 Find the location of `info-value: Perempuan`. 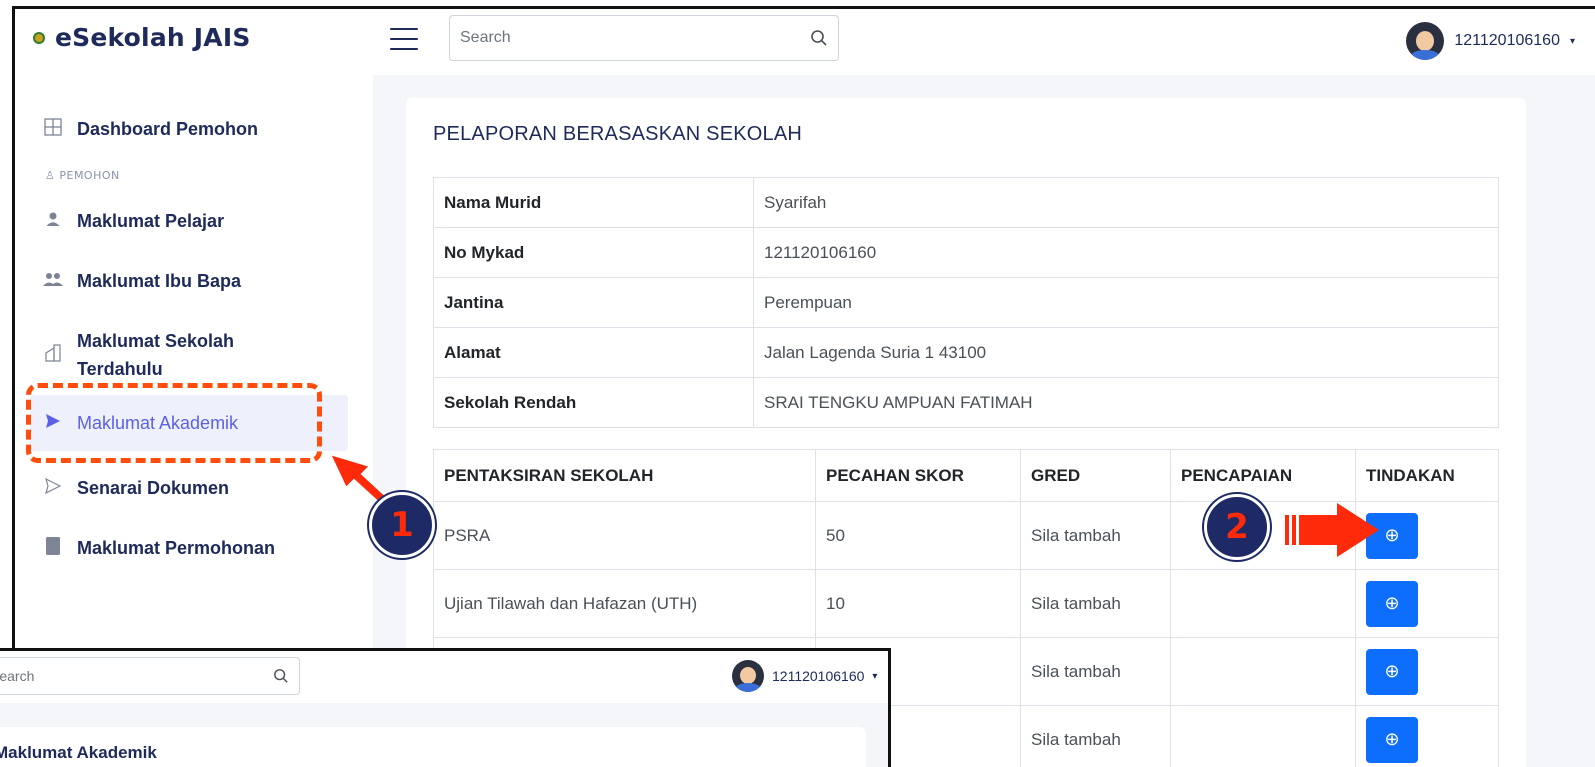

info-value: Perempuan is located at coordinates (1126, 302).